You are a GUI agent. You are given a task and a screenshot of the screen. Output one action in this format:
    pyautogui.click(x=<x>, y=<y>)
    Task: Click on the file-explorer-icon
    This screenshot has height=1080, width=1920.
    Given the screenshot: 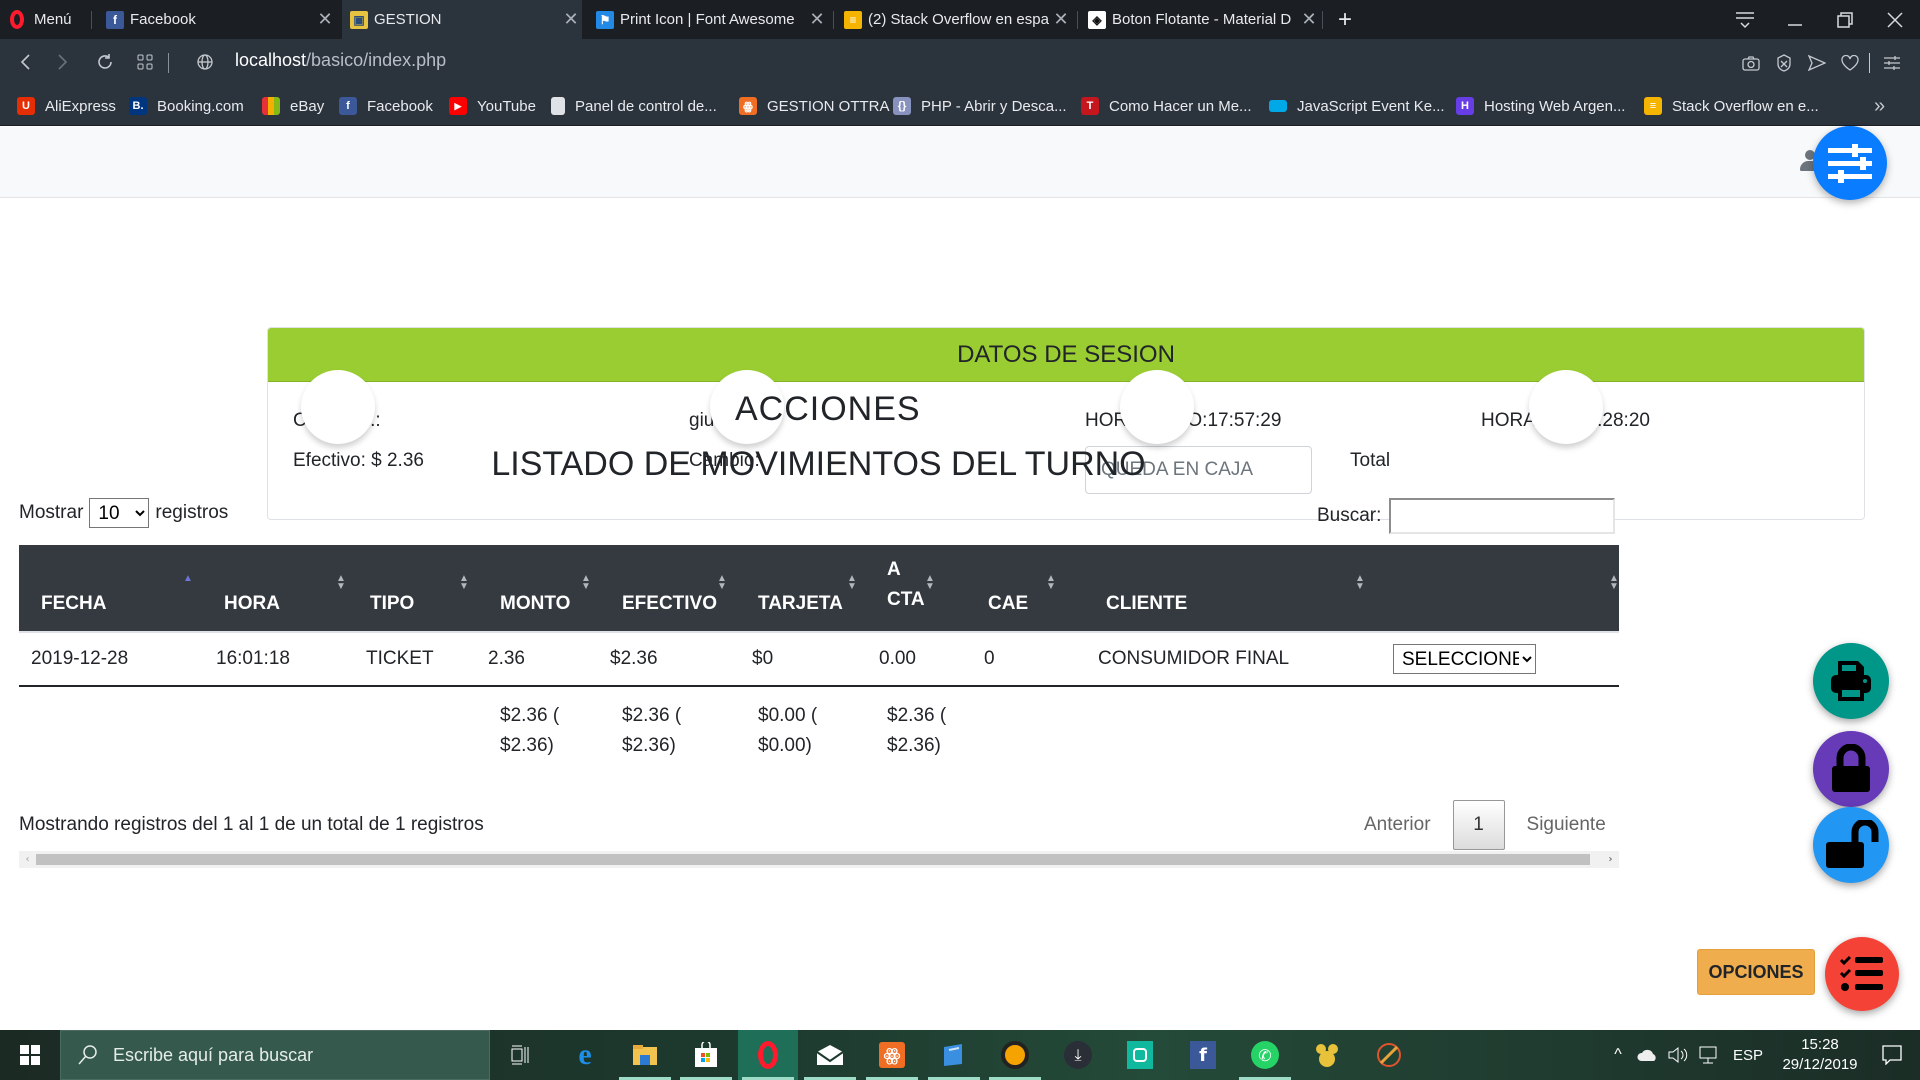 What is the action you would take?
    pyautogui.click(x=645, y=1055)
    